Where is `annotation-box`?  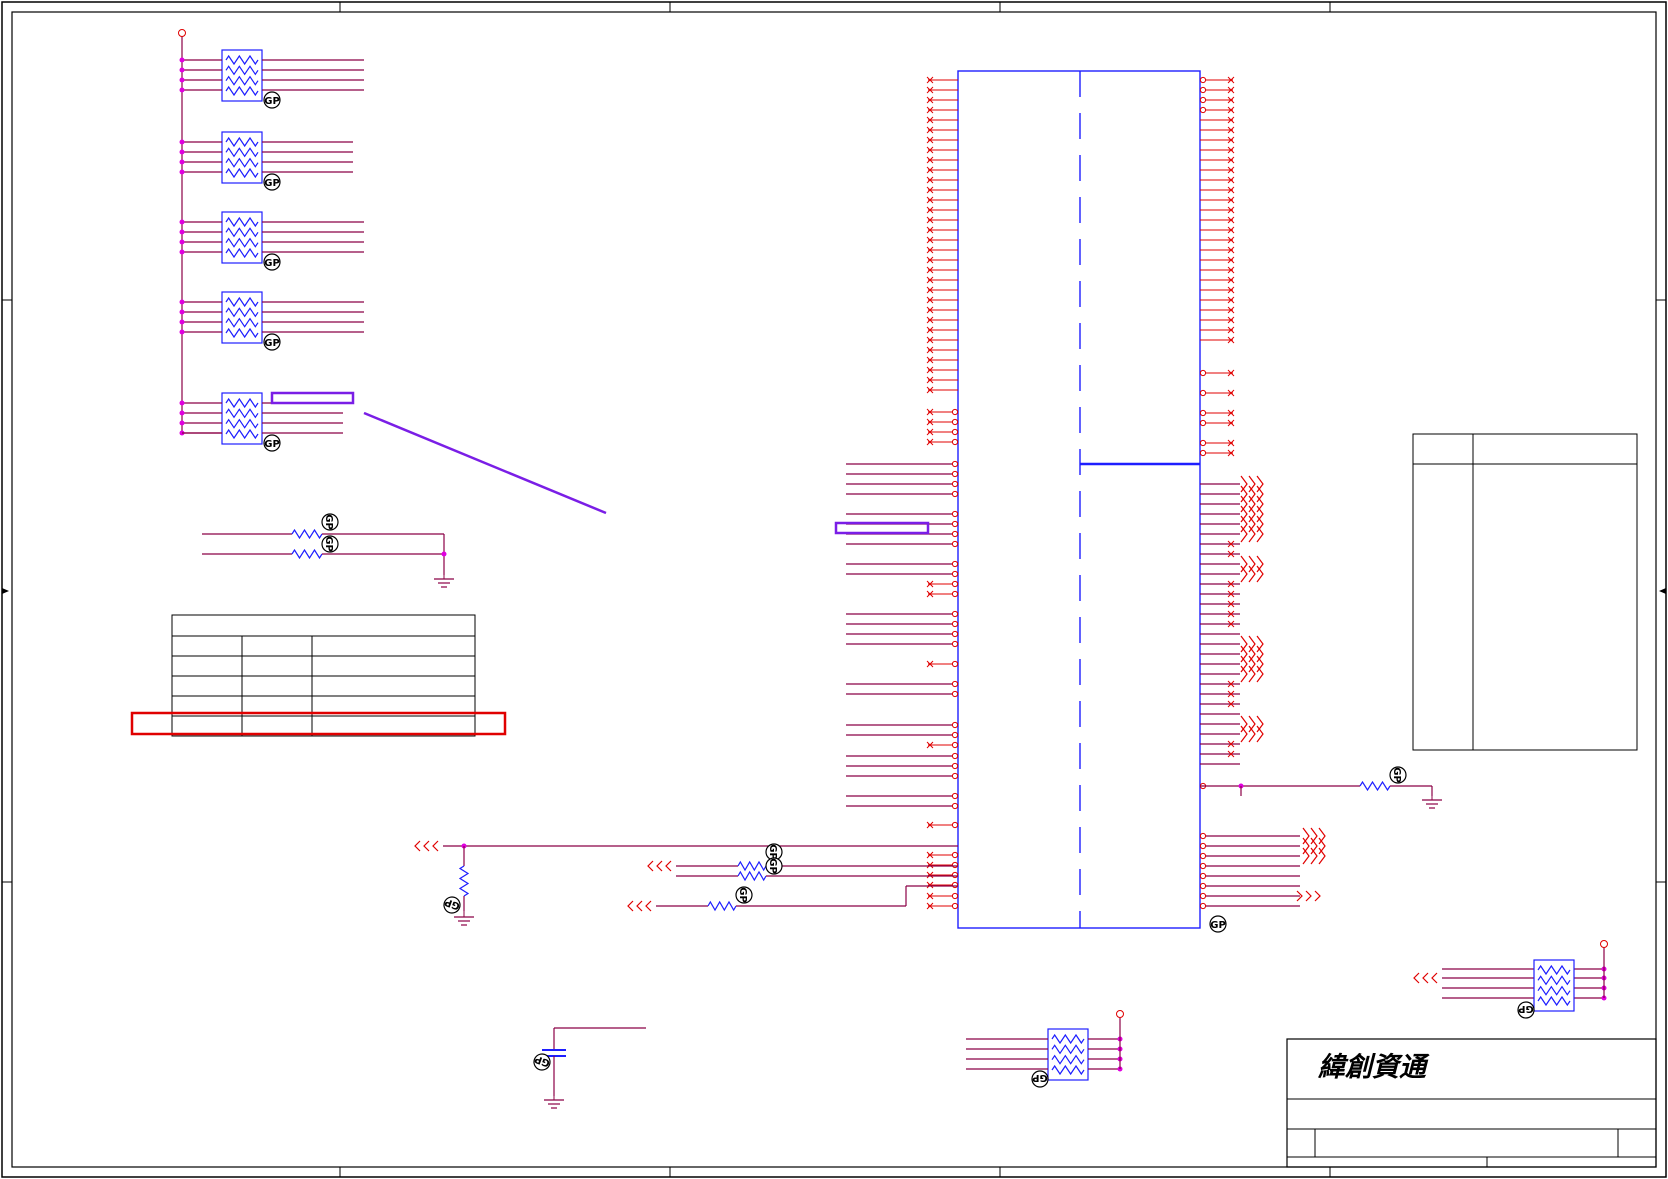 annotation-box is located at coordinates (312, 398).